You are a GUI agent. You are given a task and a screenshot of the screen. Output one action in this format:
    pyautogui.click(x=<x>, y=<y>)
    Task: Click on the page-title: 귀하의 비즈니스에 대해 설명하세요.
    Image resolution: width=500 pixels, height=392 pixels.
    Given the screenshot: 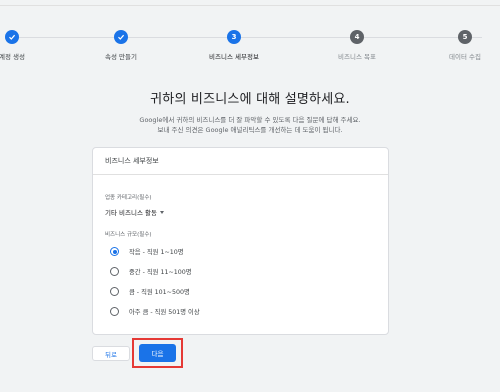 What is the action you would take?
    pyautogui.click(x=250, y=99)
    